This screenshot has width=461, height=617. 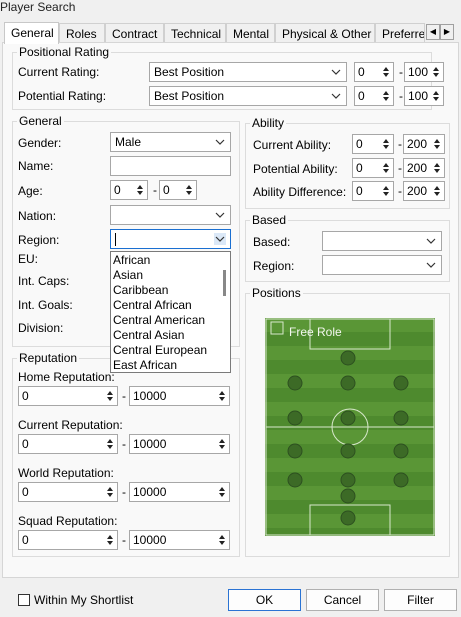 What do you see at coordinates (145, 365) in the screenshot?
I see `dropdown-option: East African` at bounding box center [145, 365].